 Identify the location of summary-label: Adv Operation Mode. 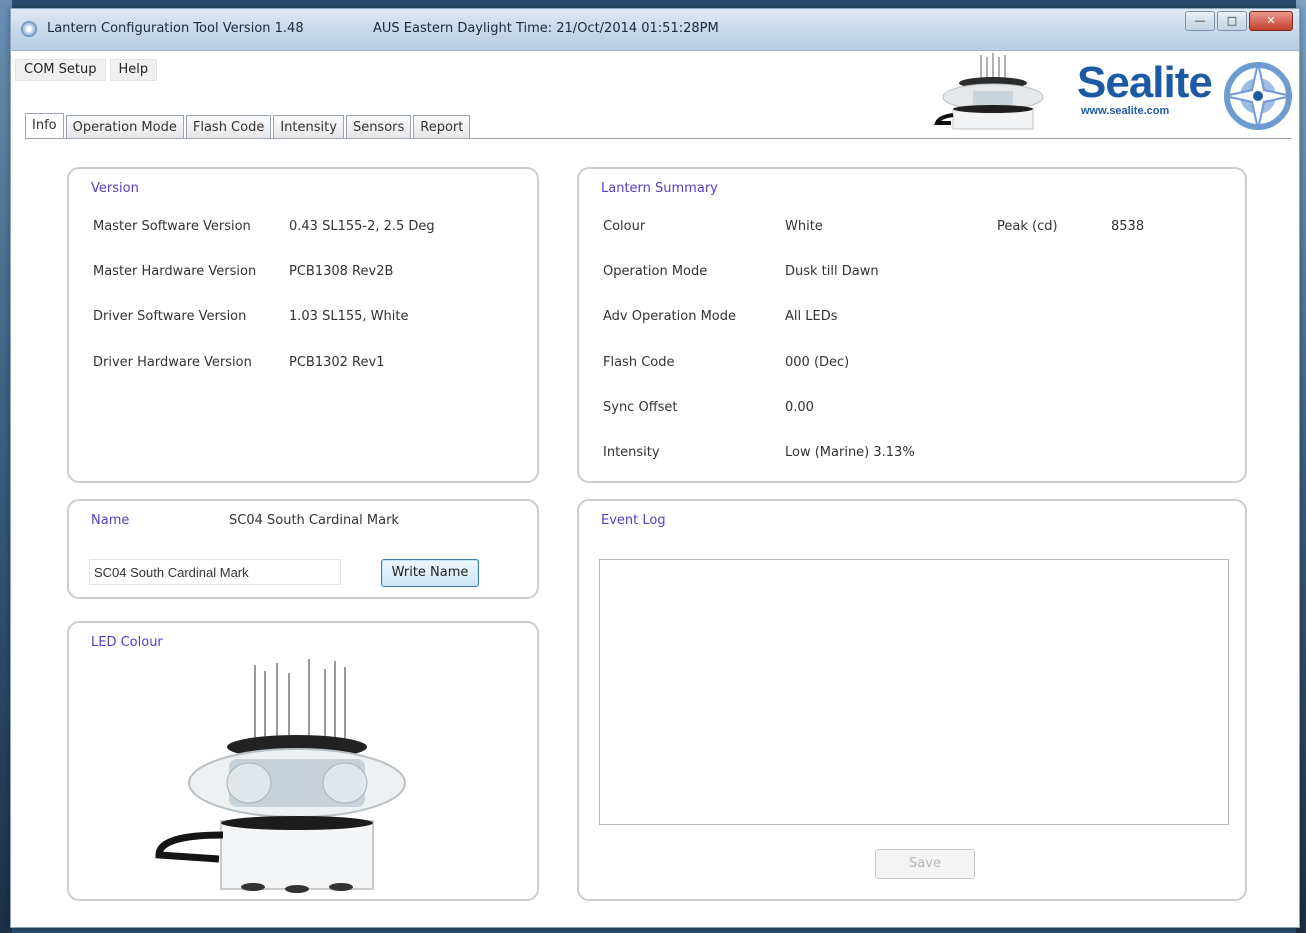
(669, 316).